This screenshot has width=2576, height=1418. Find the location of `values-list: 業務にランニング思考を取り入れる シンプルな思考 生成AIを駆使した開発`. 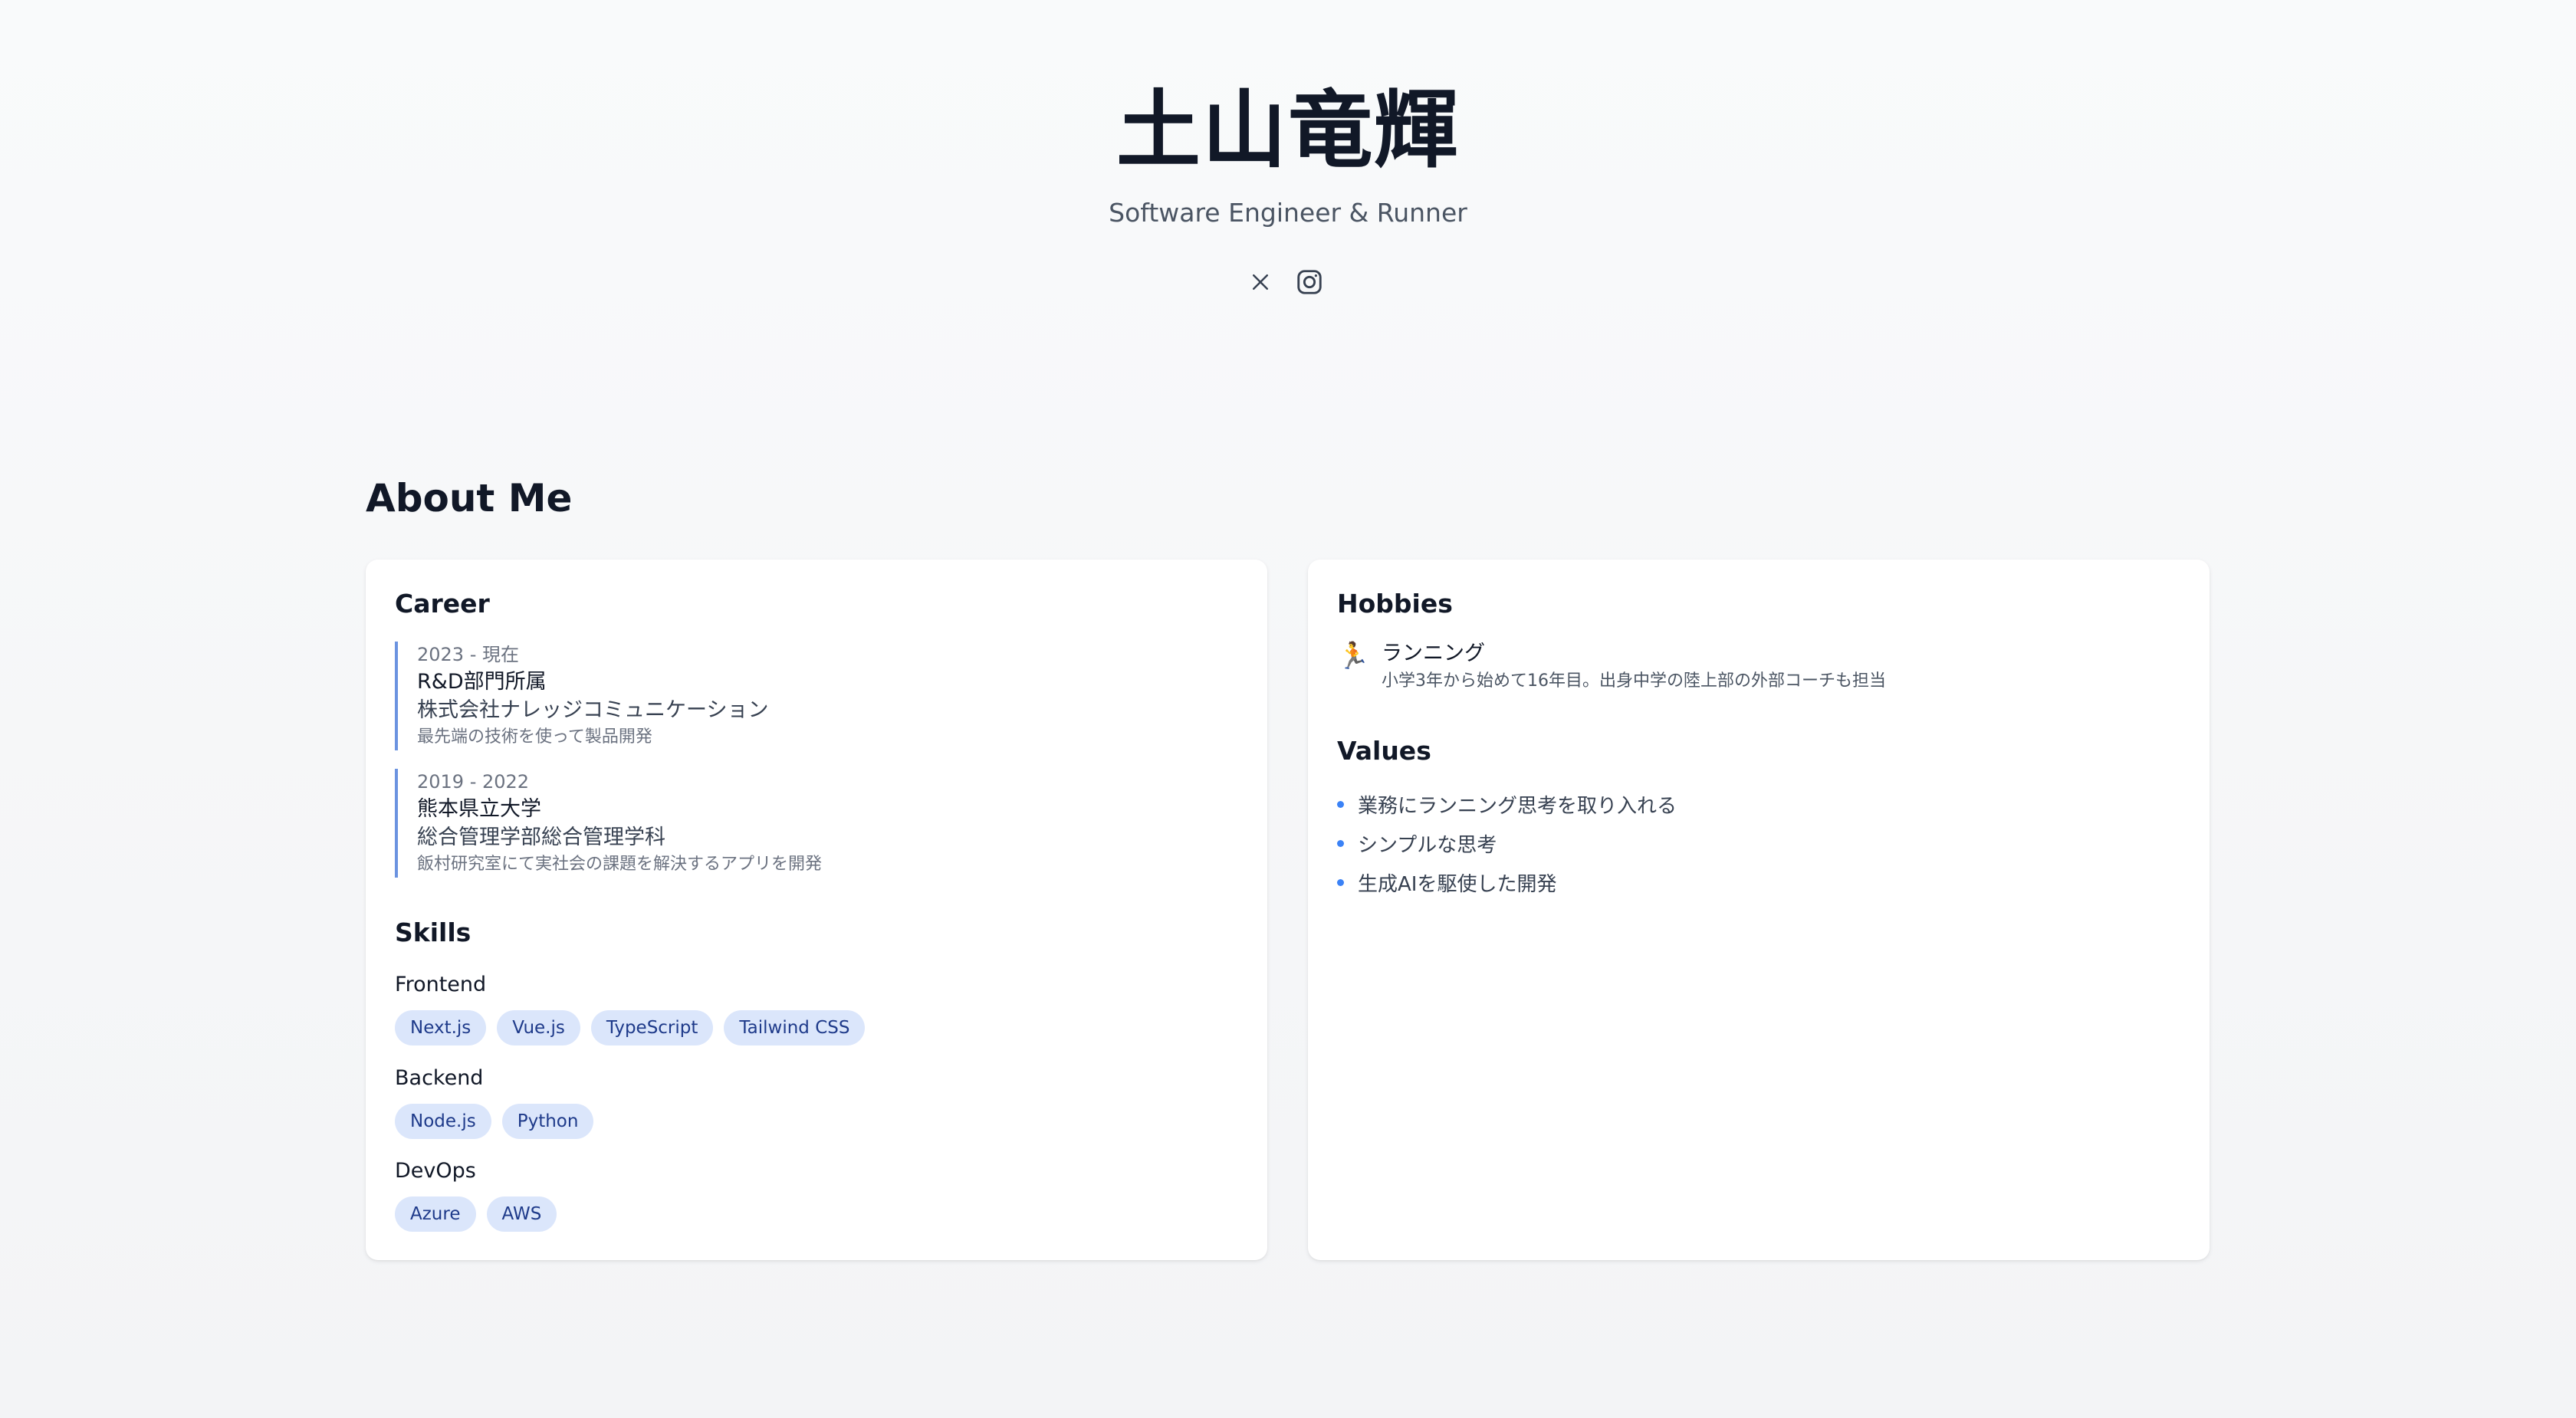

values-list: 業務にランニング思考を取り入れる シンプルな思考 生成AIを駆使した開発 is located at coordinates (1507, 843).